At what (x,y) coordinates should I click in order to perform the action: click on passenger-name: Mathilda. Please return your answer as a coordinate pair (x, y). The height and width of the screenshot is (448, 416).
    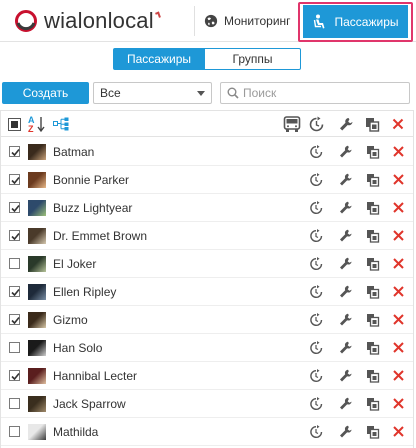
    Looking at the image, I should click on (76, 432).